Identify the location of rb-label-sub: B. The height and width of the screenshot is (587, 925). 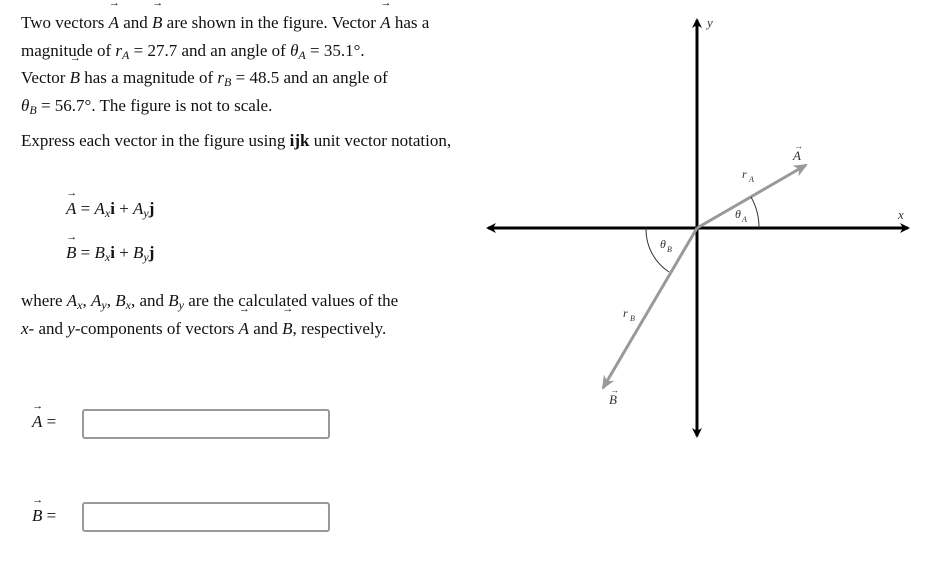
(632, 318).